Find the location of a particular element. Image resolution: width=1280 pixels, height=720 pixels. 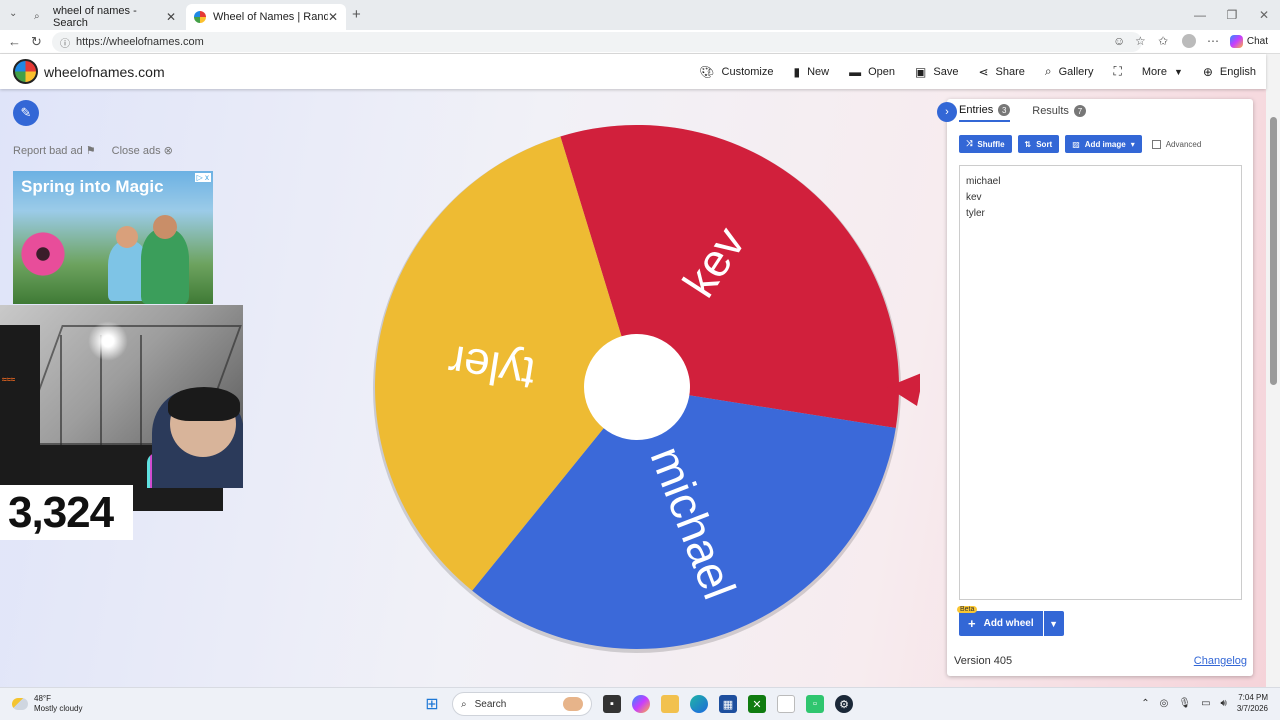

ad-choices-badge: ▷ x is located at coordinates (202, 177).